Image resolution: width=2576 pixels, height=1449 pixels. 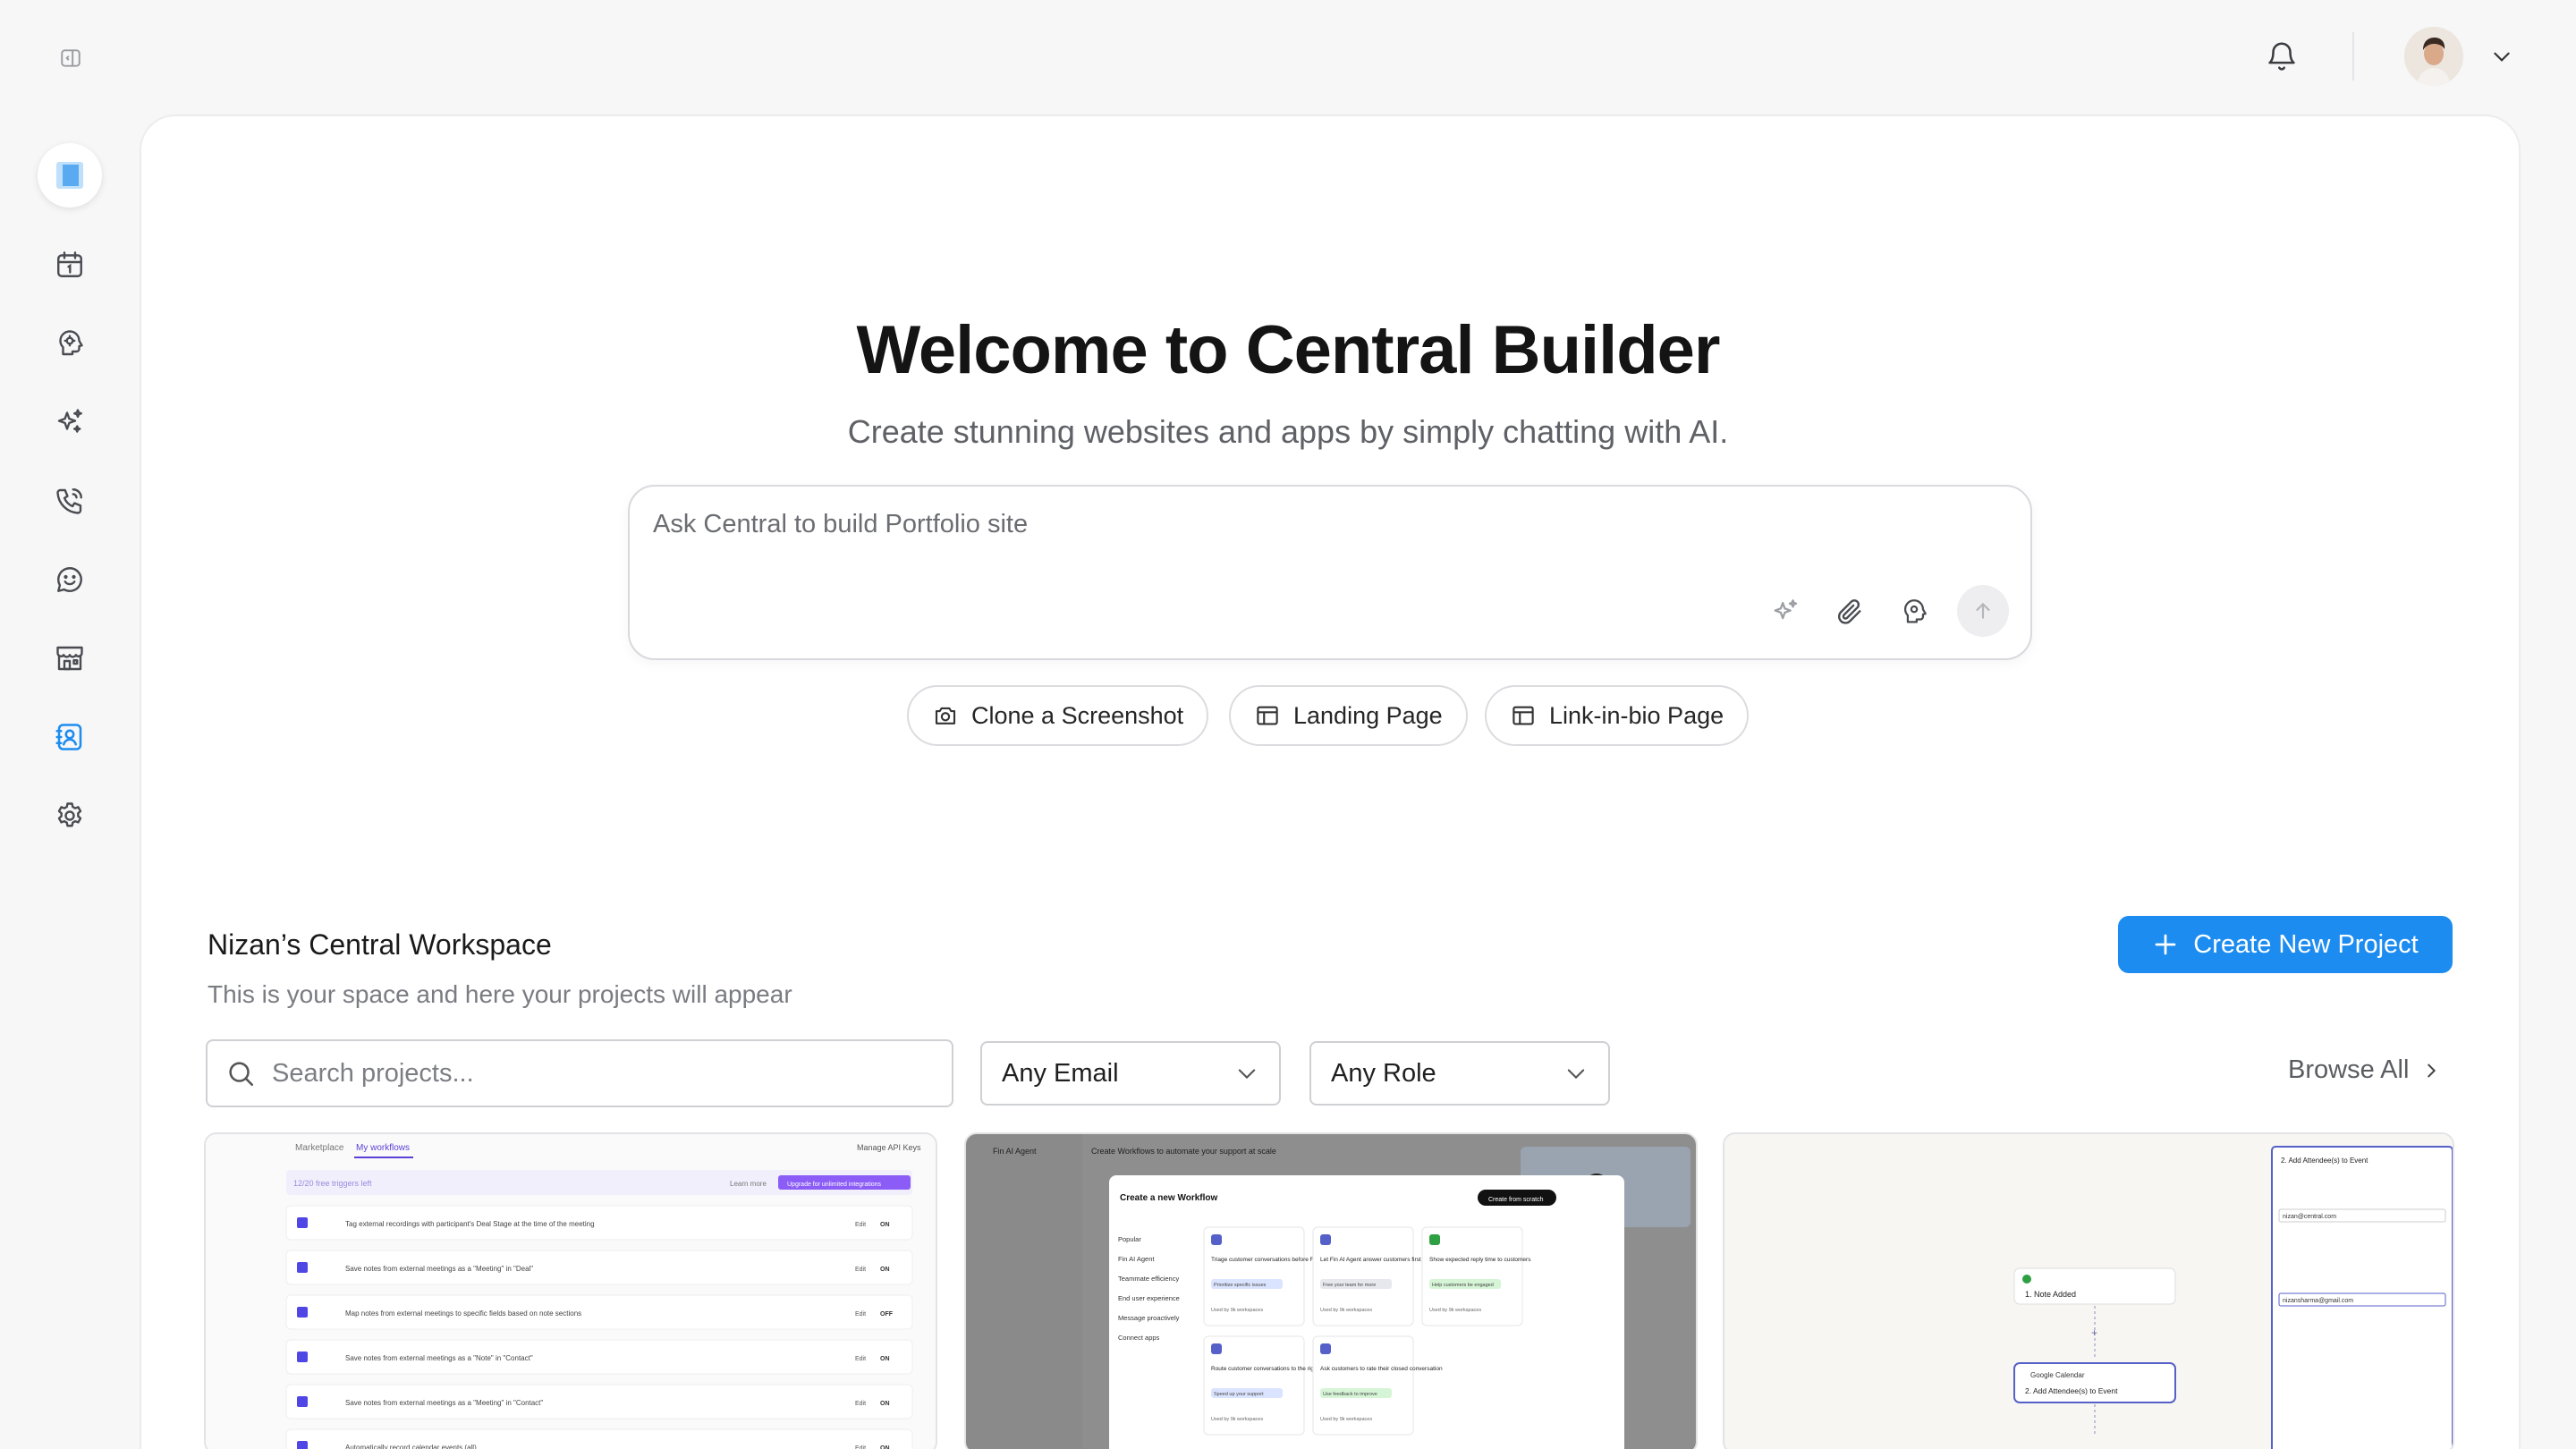 I want to click on gear-icon, so click(x=70, y=816).